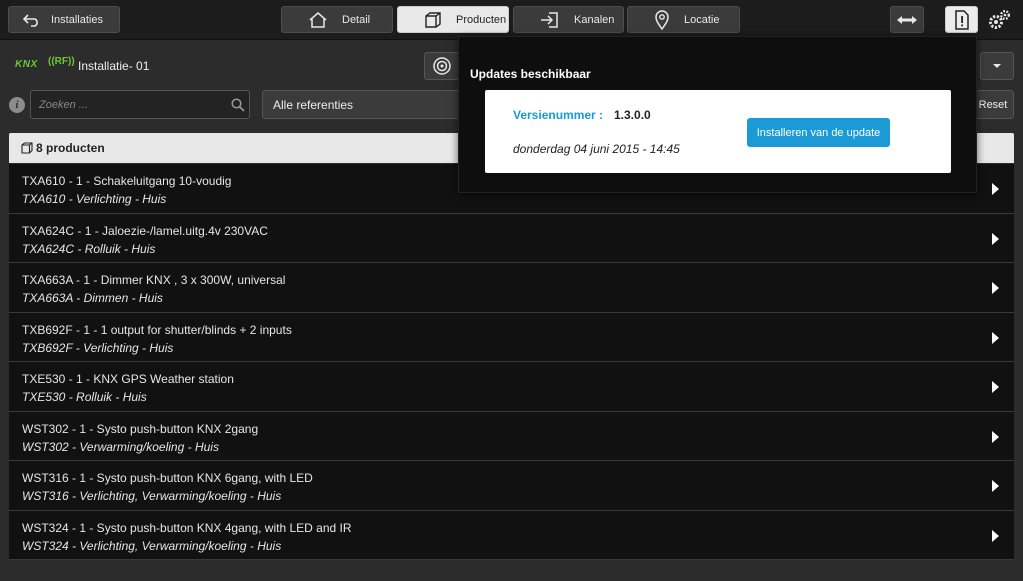 The image size is (1023, 581). I want to click on product-subtitle: TXA663A - Dimmen - Huis, so click(92, 298).